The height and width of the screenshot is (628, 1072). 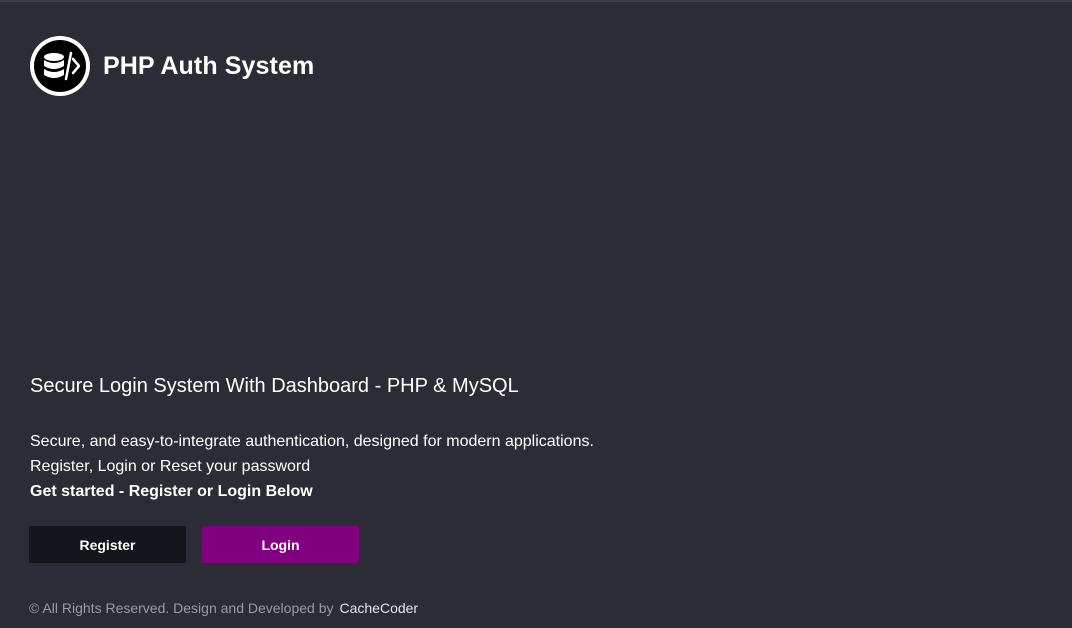 I want to click on hero-call-to-action: Get started - Register or Login Below, so click(x=171, y=491).